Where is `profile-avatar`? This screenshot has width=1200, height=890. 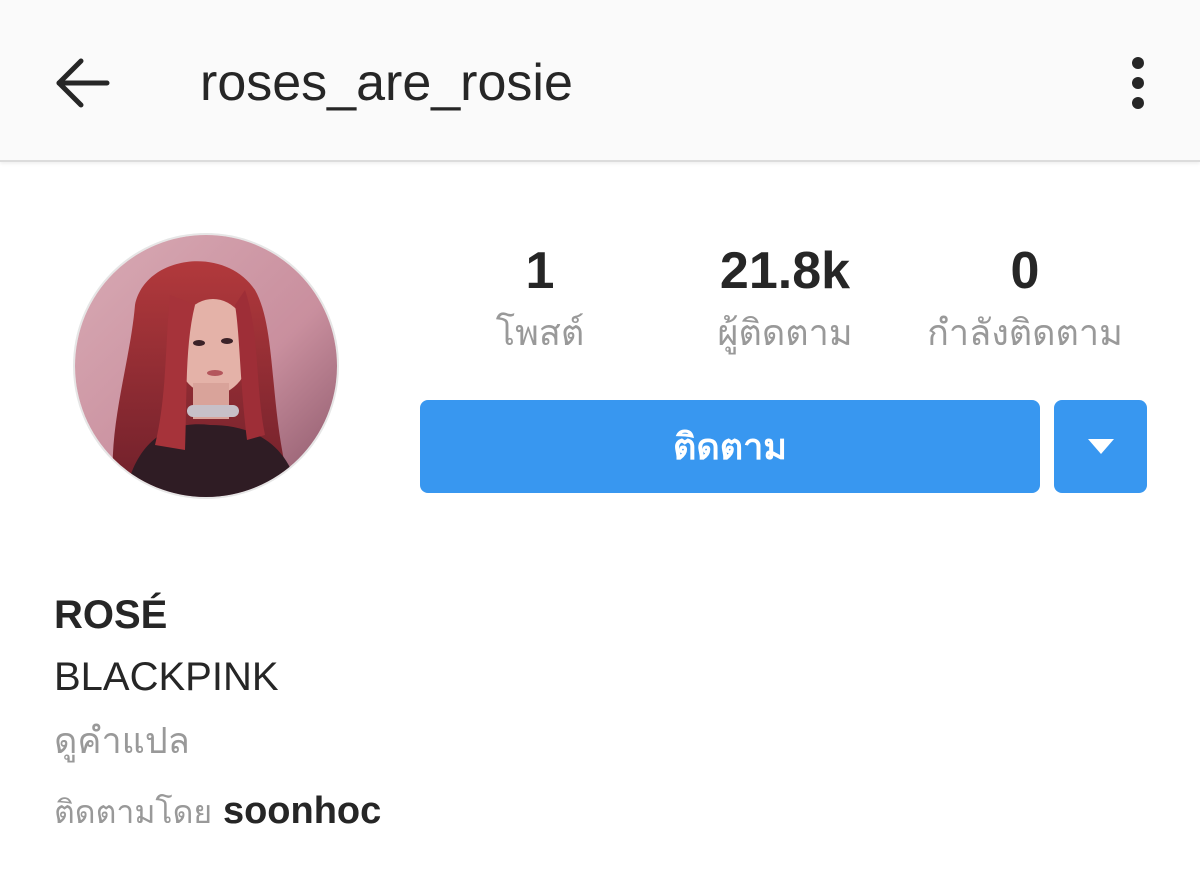 profile-avatar is located at coordinates (206, 366).